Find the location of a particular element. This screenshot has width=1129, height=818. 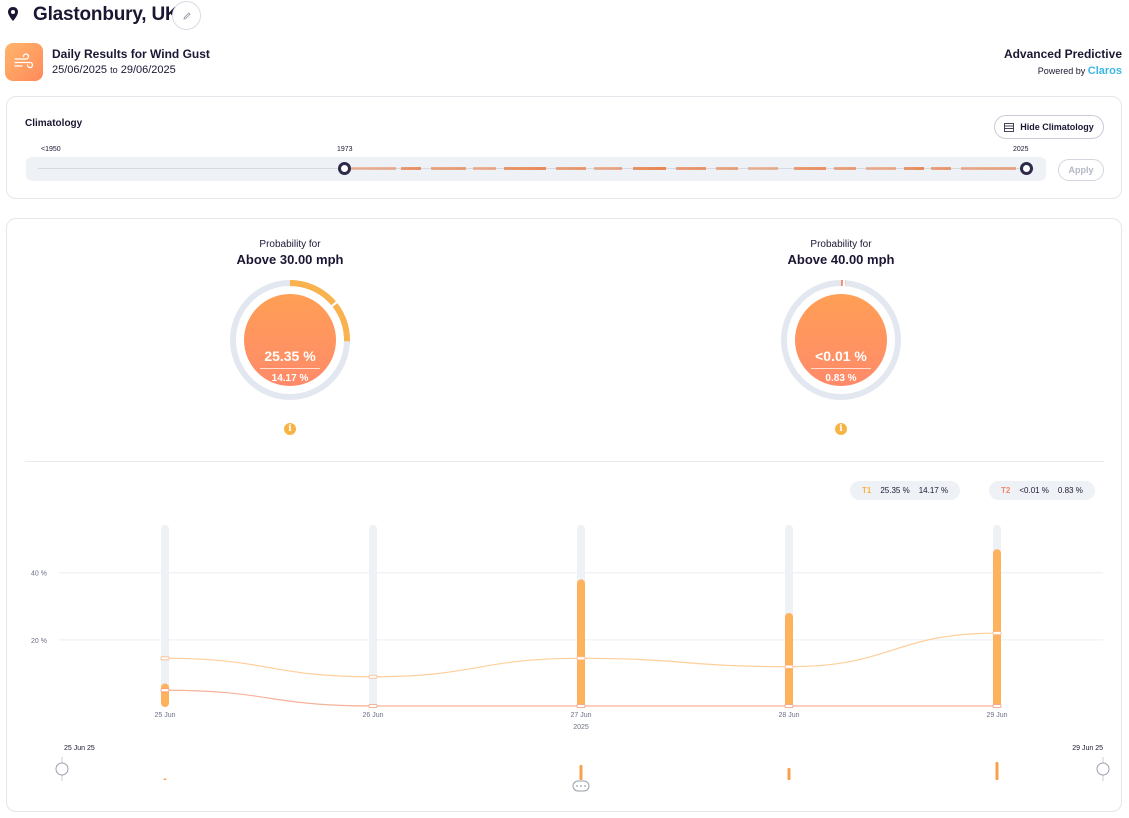

location-title: Glastonbury, UK is located at coordinates (106, 14).